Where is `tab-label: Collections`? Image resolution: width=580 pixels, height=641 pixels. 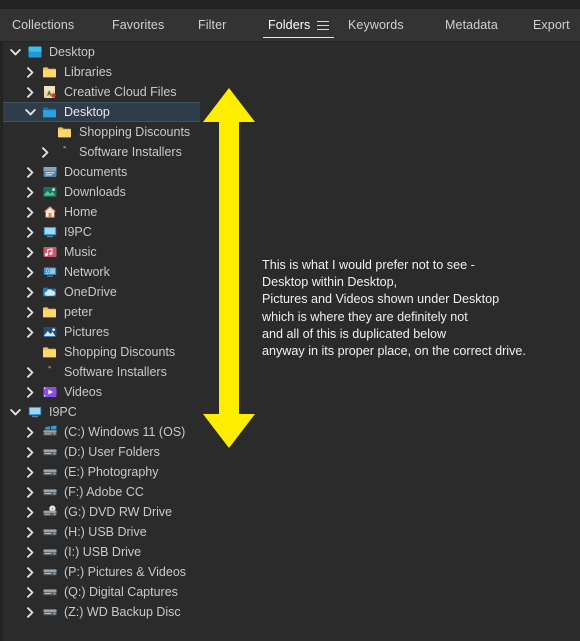
tab-label: Collections is located at coordinates (43, 25).